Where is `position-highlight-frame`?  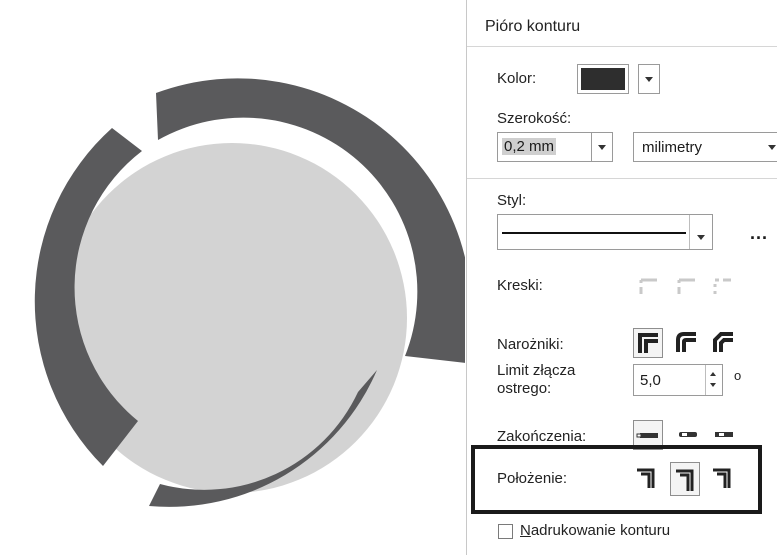
position-highlight-frame is located at coordinates (616, 479).